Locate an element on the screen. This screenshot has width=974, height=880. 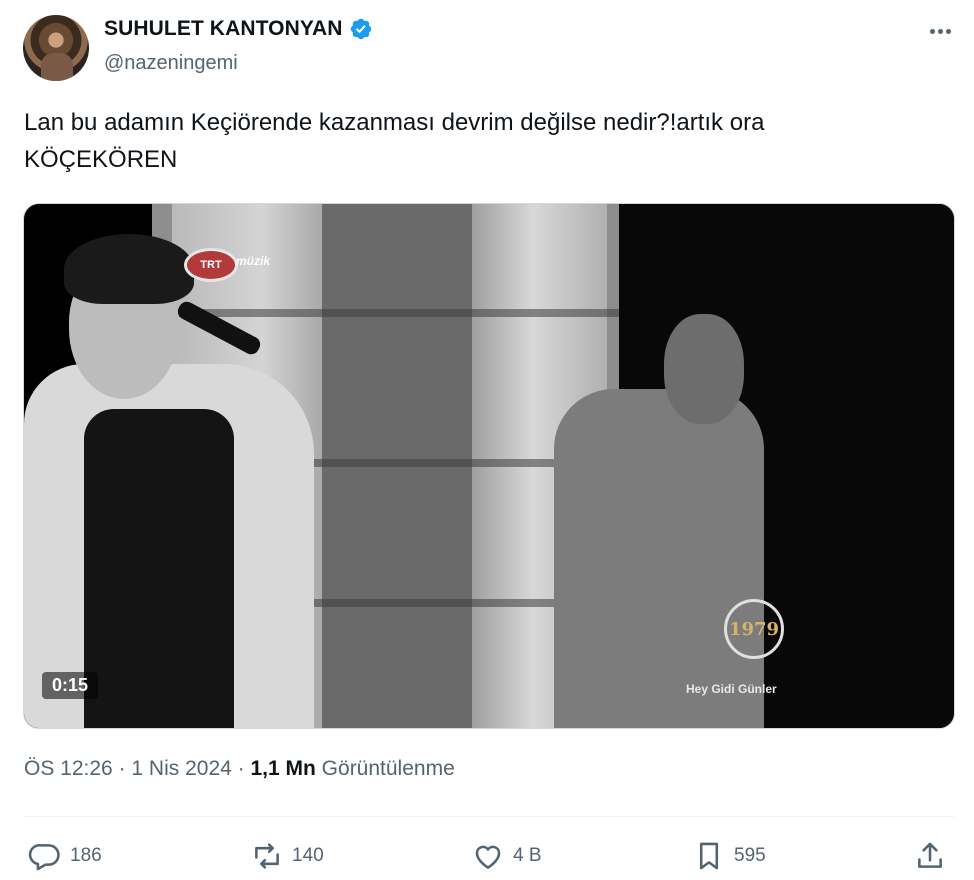
action-bar: 186 140 4 B 595 is located at coordinates (487, 856).